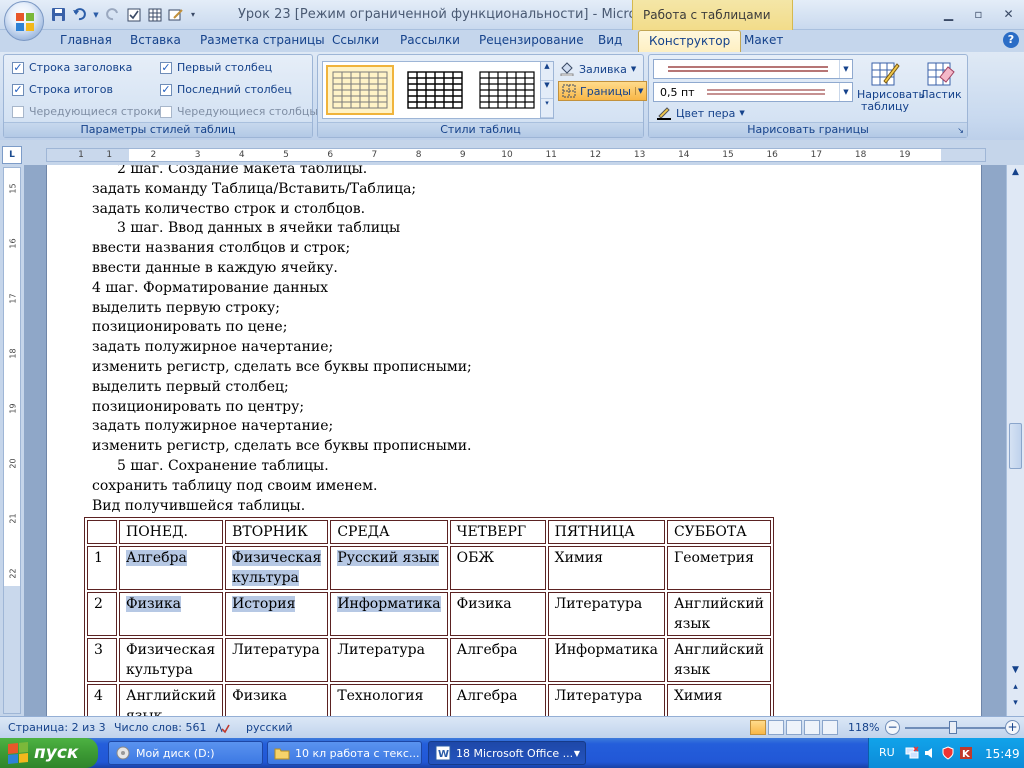  What do you see at coordinates (242, 171) in the screenshot?
I see `paragraph-line: 2 шаг. Создание макета таблицы.` at bounding box center [242, 171].